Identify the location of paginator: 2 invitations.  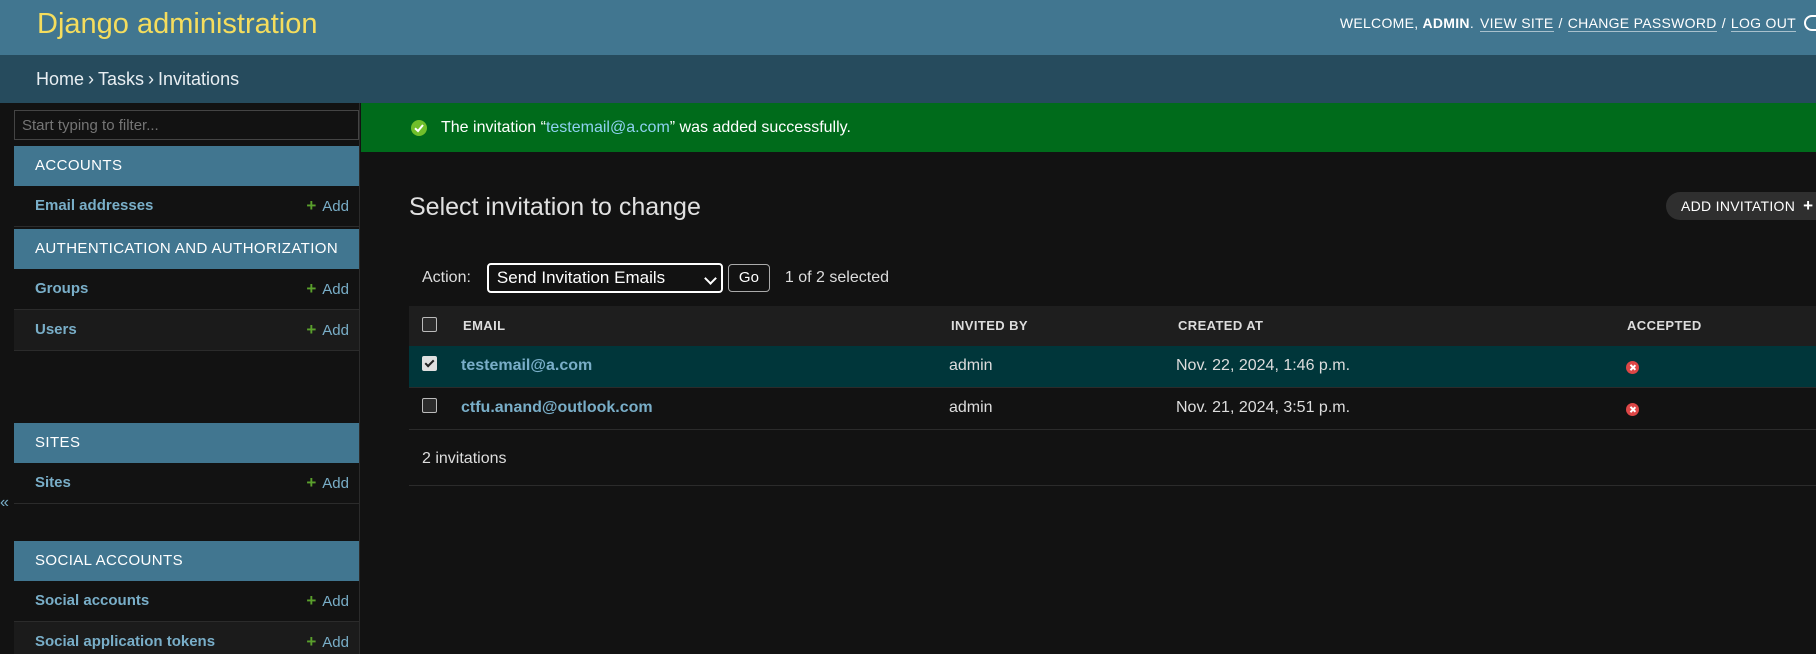
(1112, 461).